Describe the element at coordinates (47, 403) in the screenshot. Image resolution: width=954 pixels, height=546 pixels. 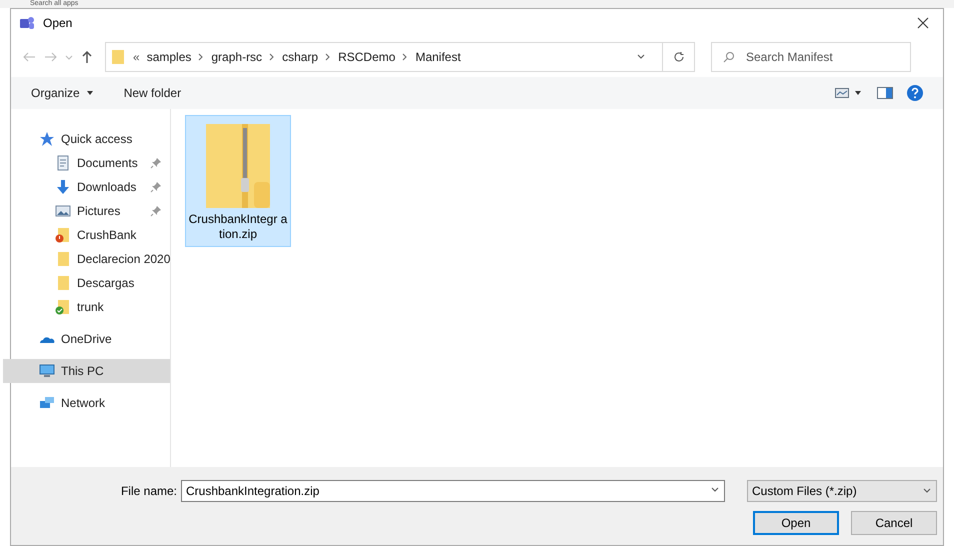
I see `network-icon` at that location.